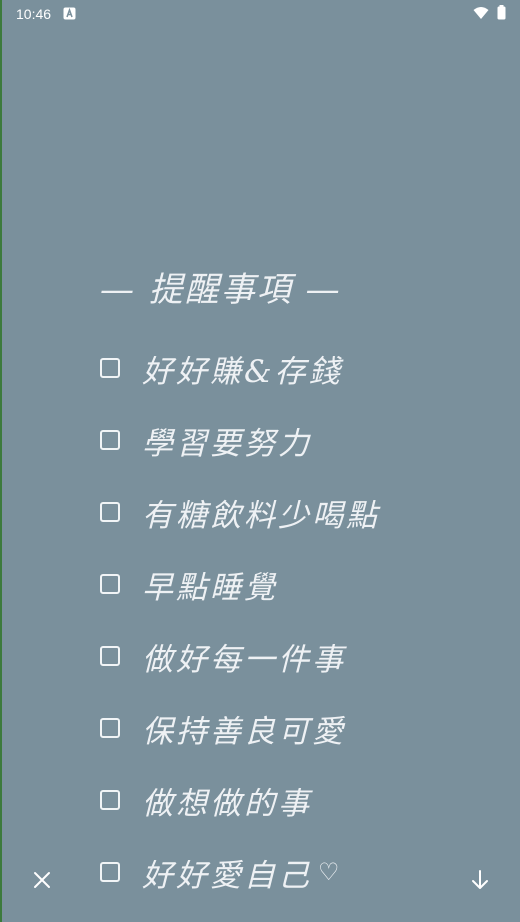 The image size is (520, 922). I want to click on heart-icon: ♡, so click(329, 872).